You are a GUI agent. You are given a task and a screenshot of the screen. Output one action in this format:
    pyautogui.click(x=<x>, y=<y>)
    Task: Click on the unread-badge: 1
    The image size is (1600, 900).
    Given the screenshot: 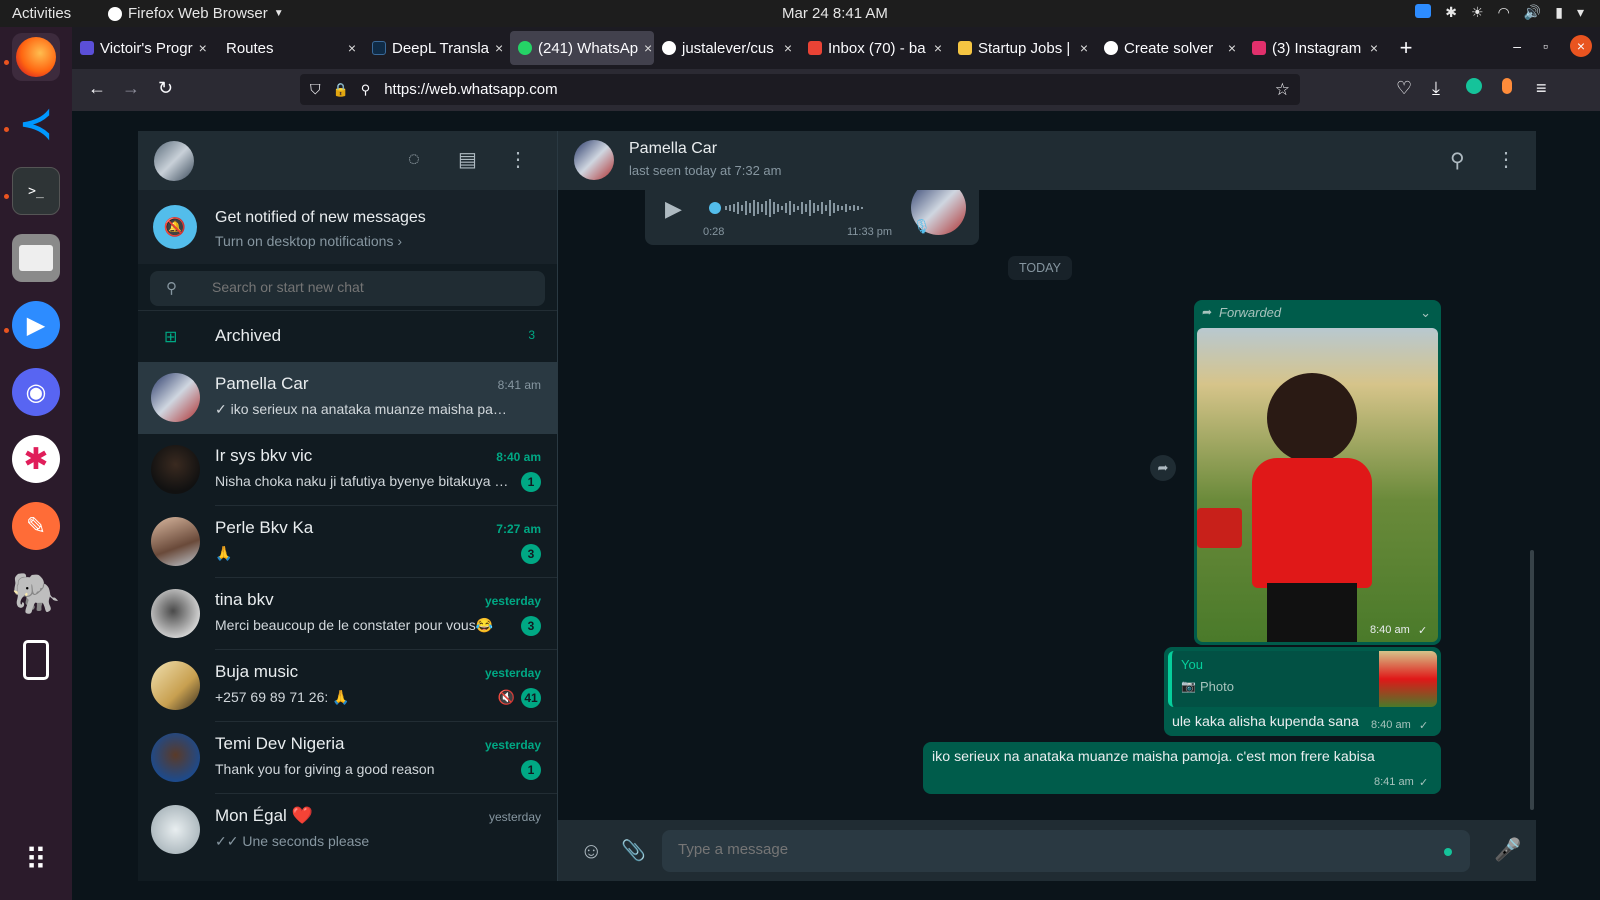 What is the action you would take?
    pyautogui.click(x=531, y=770)
    